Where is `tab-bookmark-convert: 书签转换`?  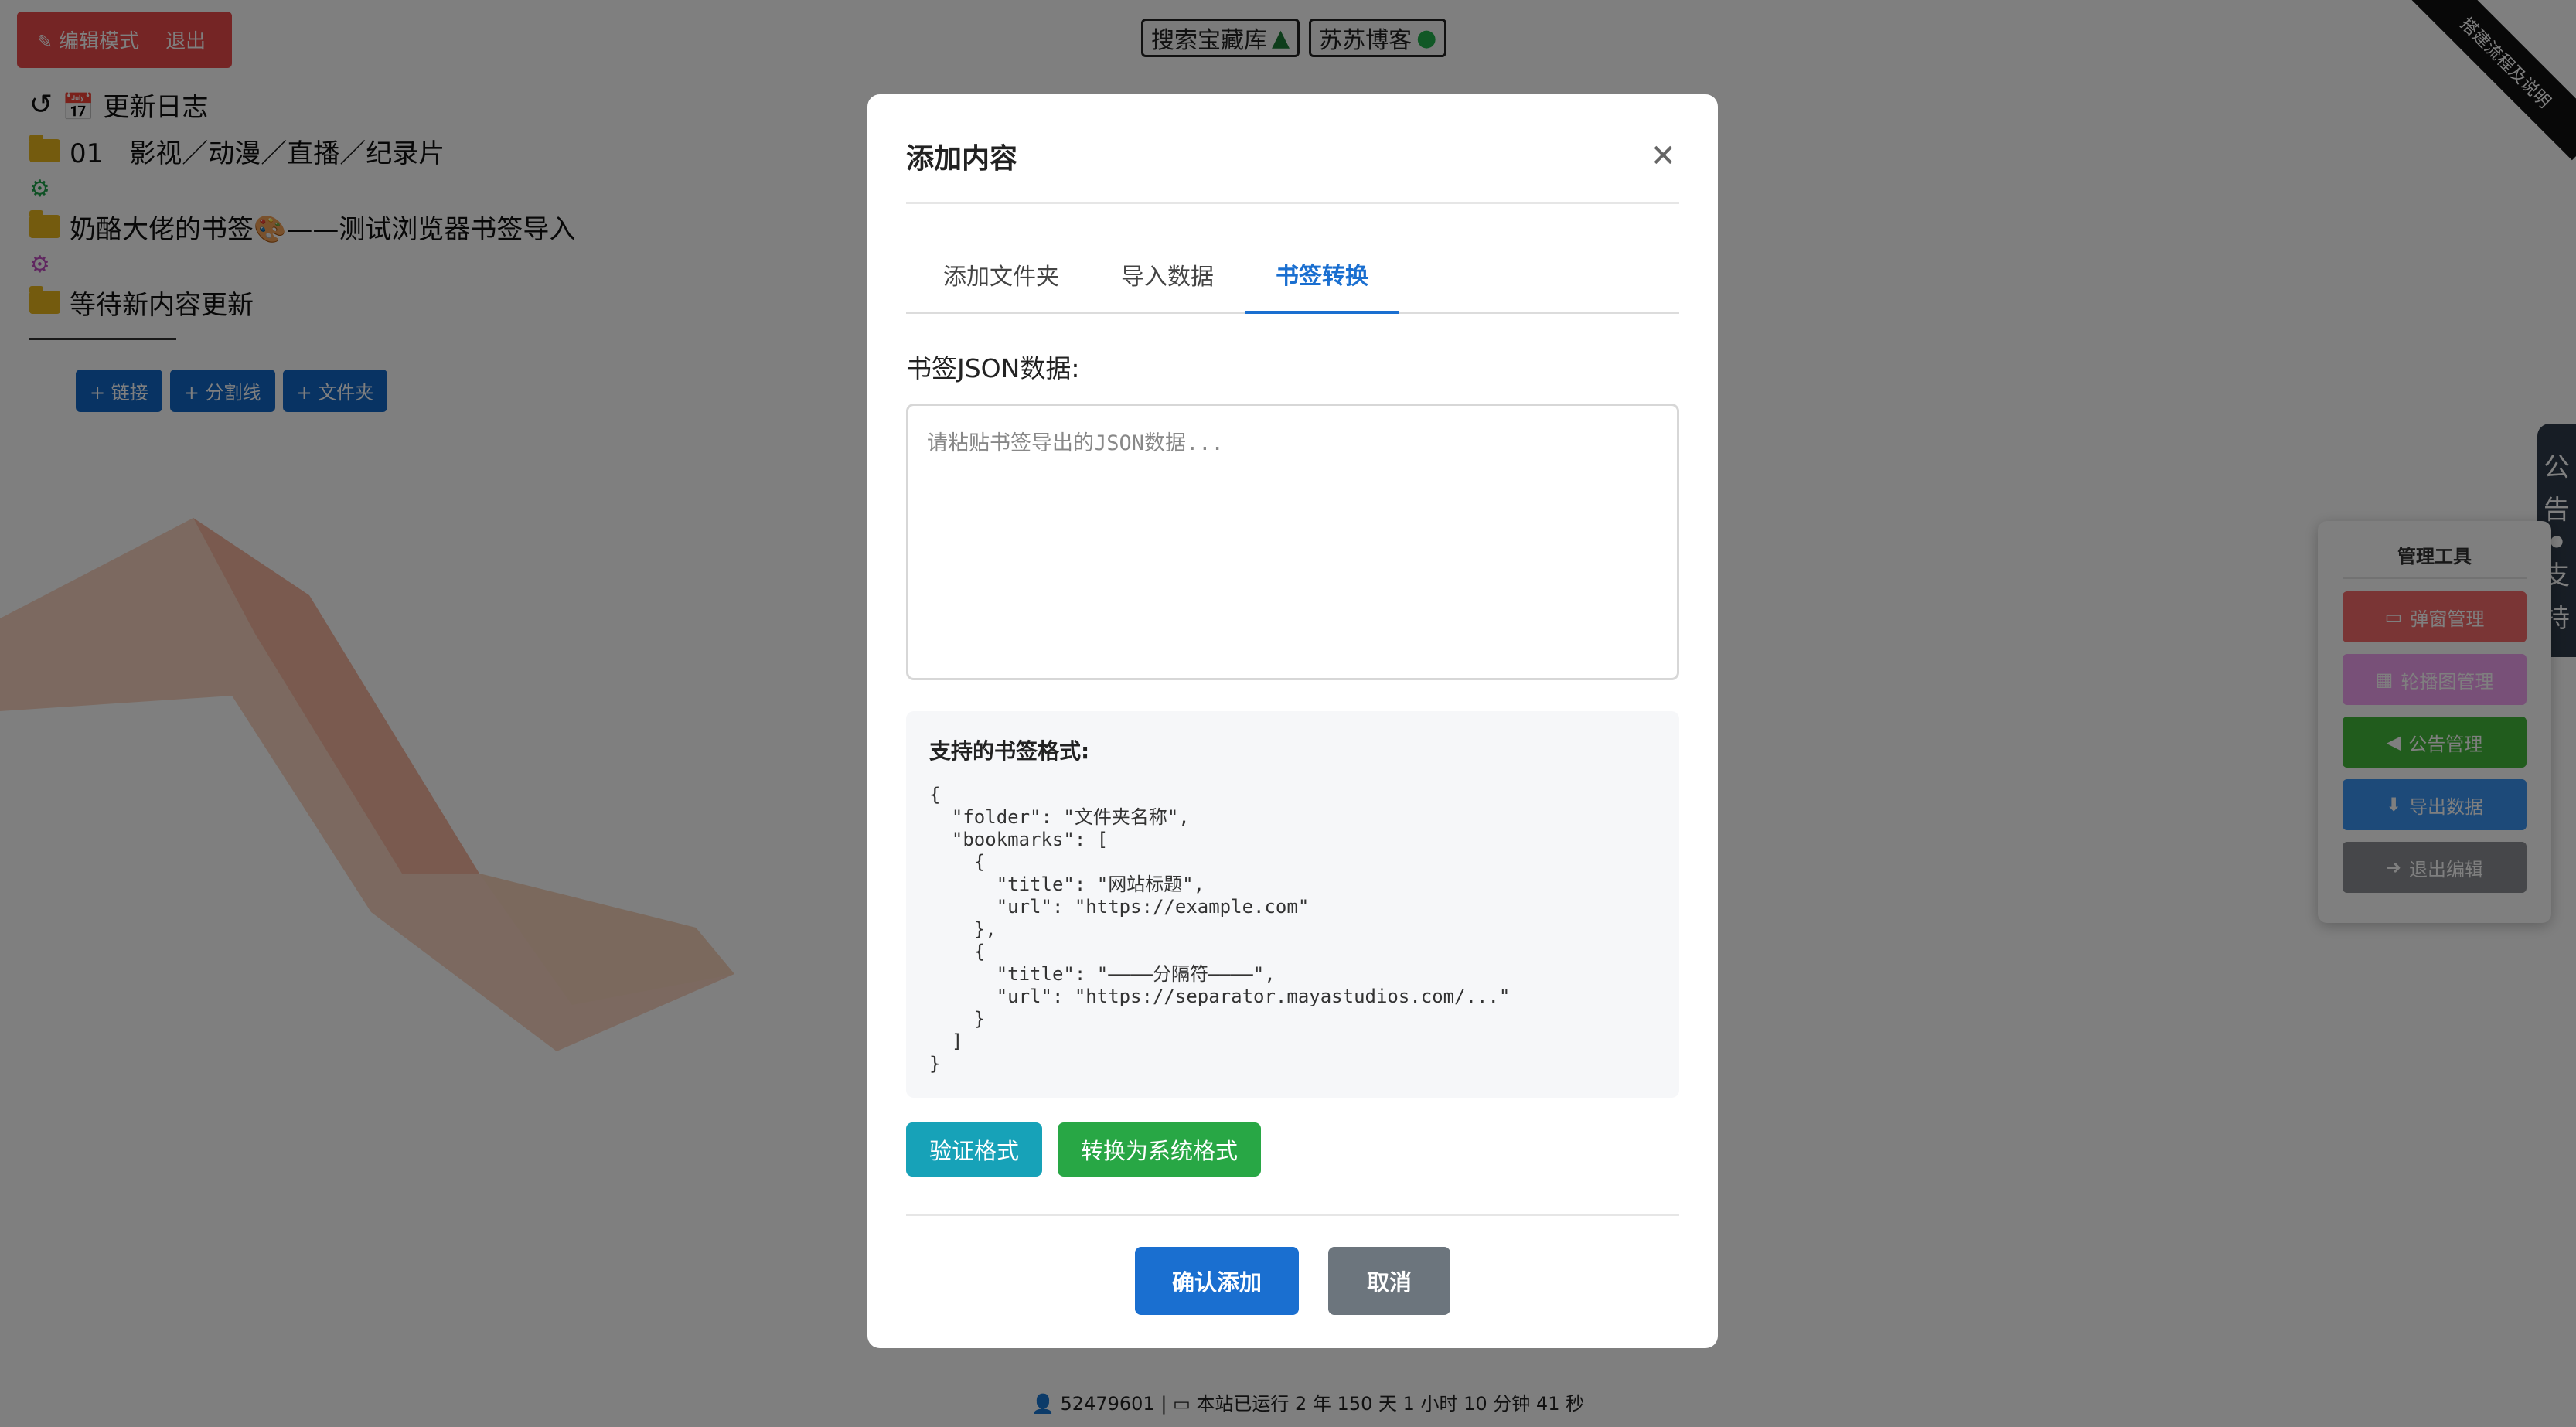 tab-bookmark-convert: 书签转换 is located at coordinates (1322, 285).